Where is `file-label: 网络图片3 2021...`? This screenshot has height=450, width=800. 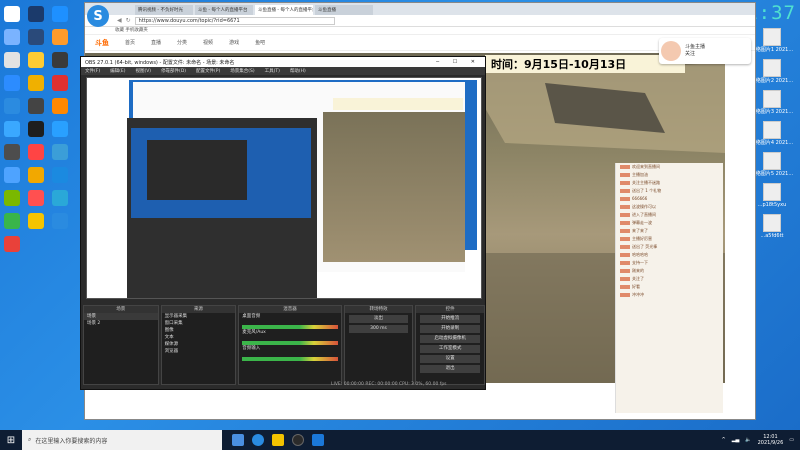
file-label: 网络图片3 2021... is located at coordinates (772, 112).